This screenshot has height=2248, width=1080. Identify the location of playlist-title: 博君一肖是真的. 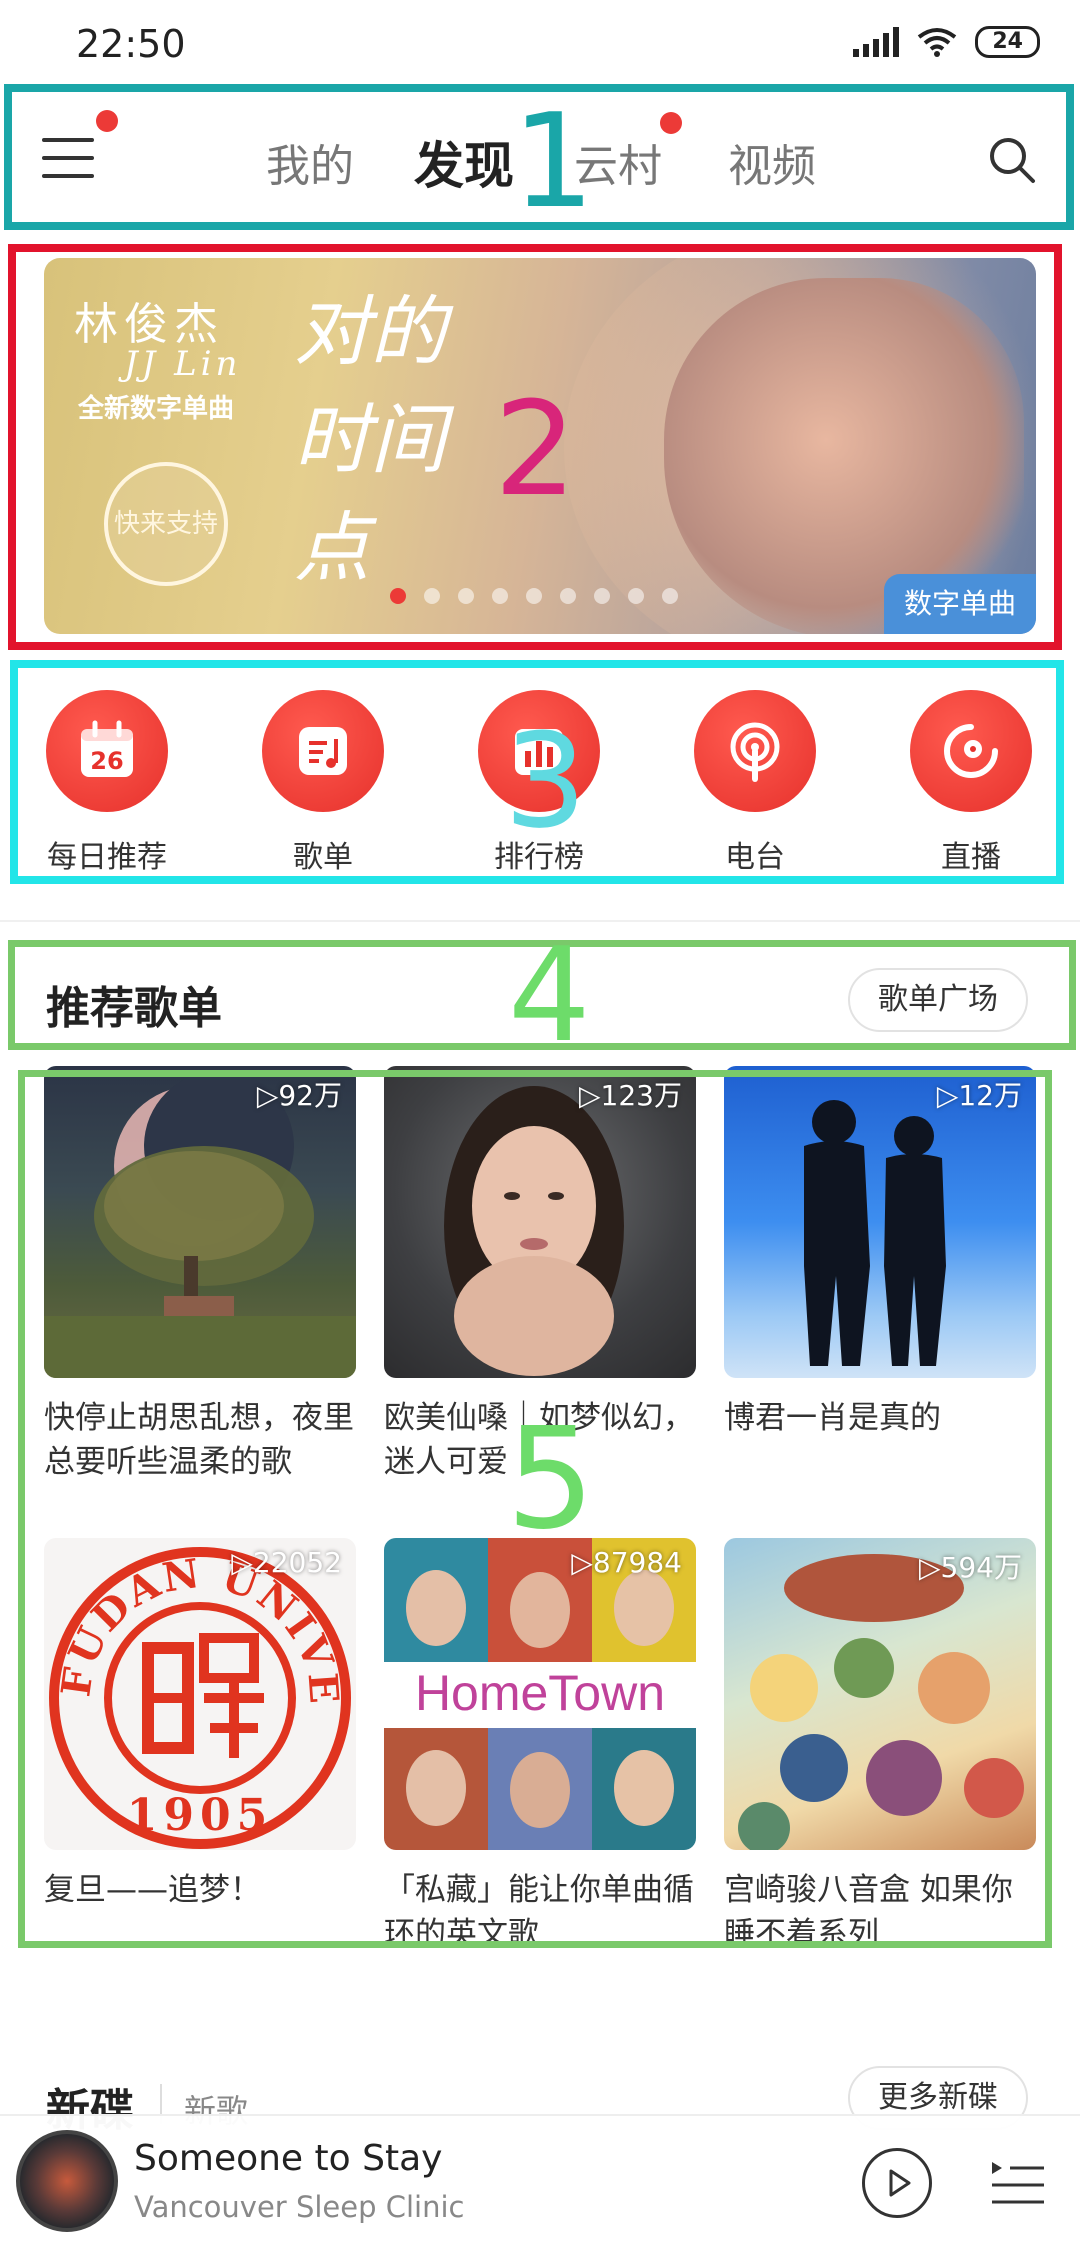
(832, 1418).